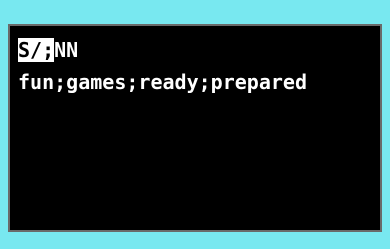  Describe the element at coordinates (162, 82) in the screenshot. I see `output-line: fun;games;ready;prepared` at that location.